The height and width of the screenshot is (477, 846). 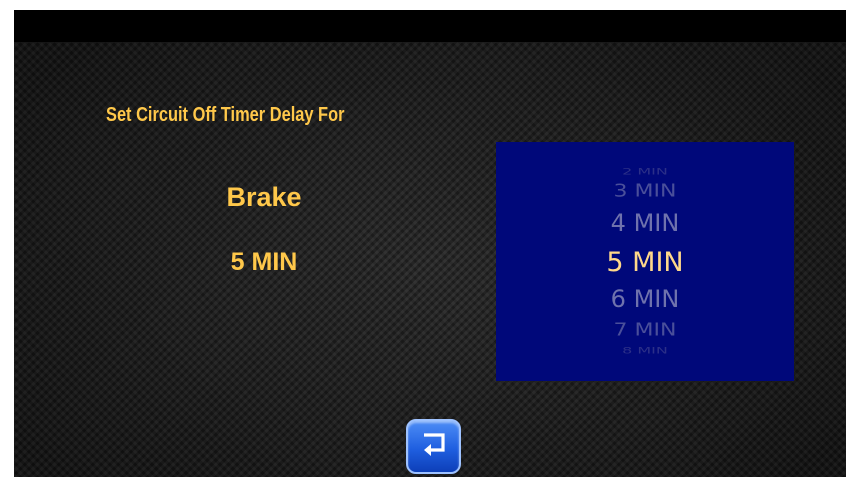 What do you see at coordinates (645, 331) in the screenshot?
I see `picker-item-7-min: 7 MIN` at bounding box center [645, 331].